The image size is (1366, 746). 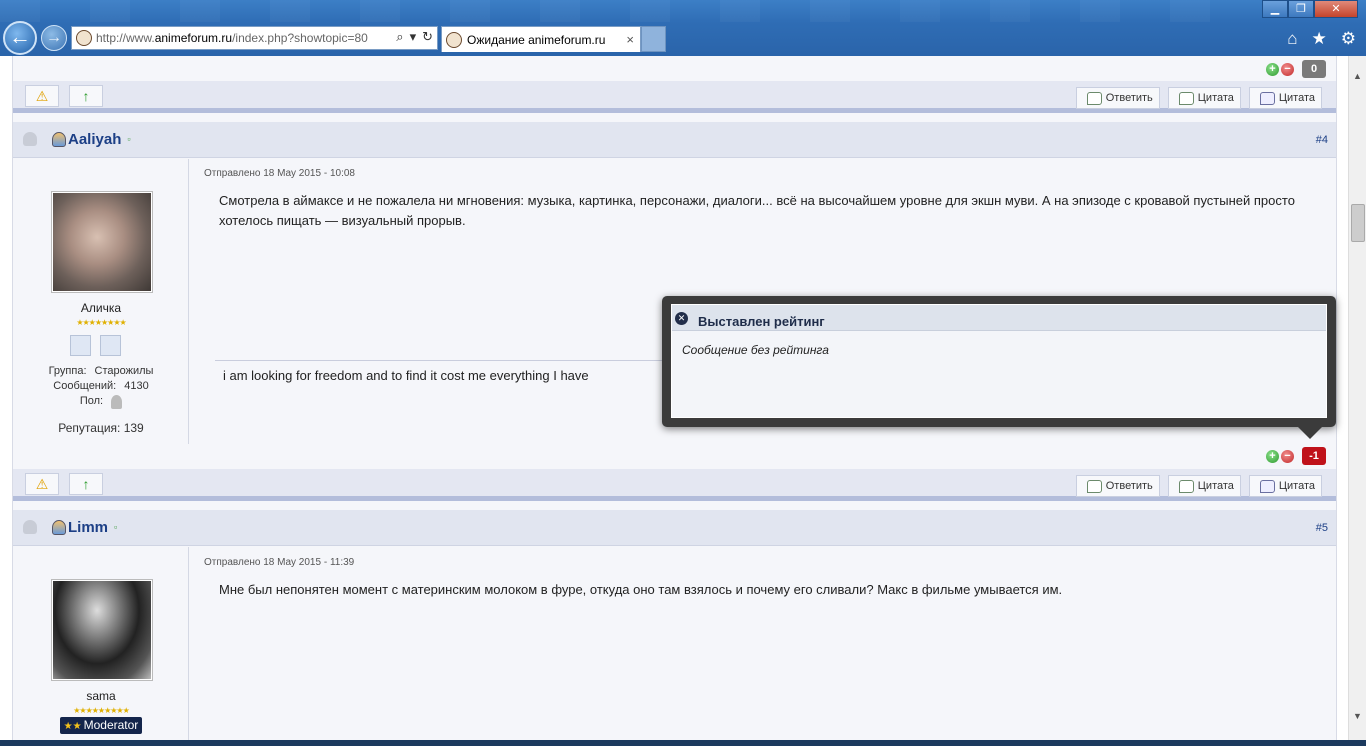 I want to click on post-number-link: #5, so click(x=1322, y=528).